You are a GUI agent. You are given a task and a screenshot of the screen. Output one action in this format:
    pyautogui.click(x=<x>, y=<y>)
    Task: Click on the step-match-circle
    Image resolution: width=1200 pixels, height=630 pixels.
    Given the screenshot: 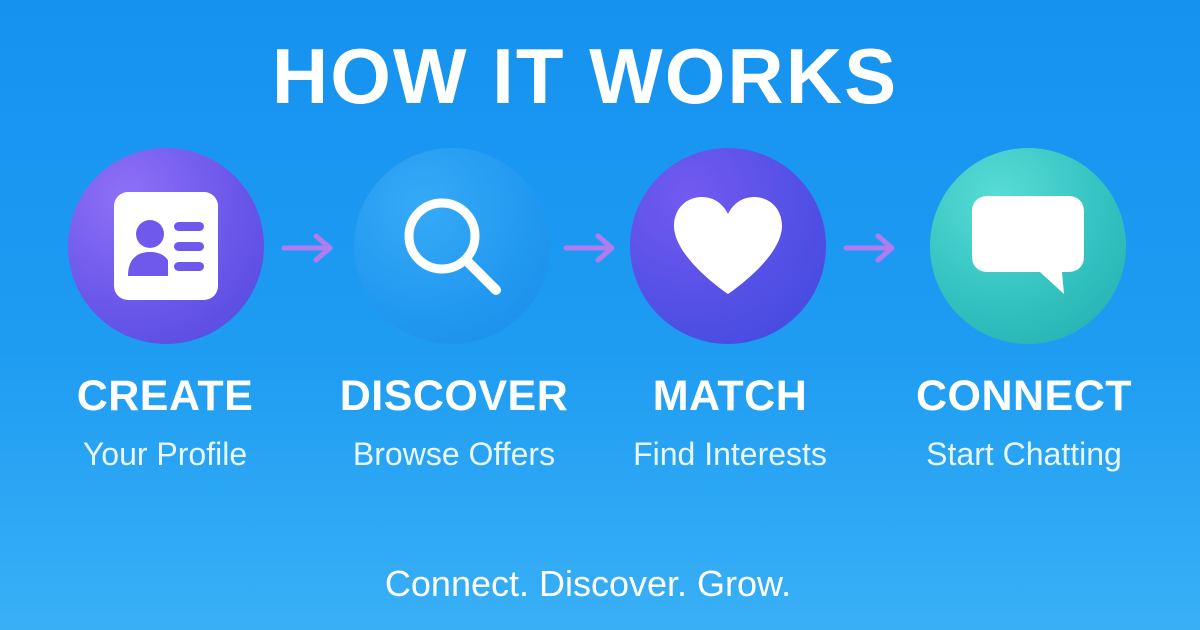 What is the action you would take?
    pyautogui.click(x=728, y=246)
    